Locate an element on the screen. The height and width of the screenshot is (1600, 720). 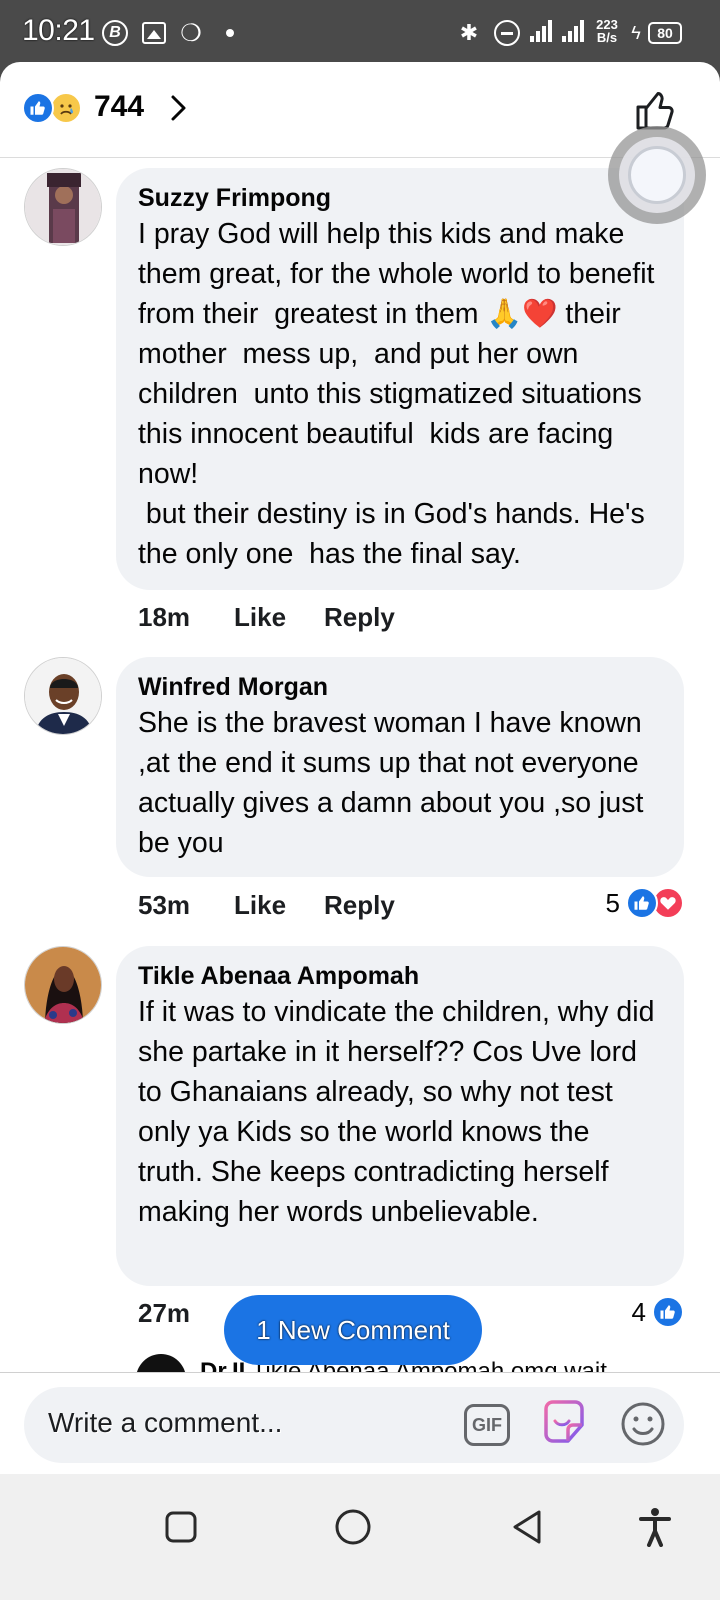
system-nav-bar is located at coordinates (360, 1537).